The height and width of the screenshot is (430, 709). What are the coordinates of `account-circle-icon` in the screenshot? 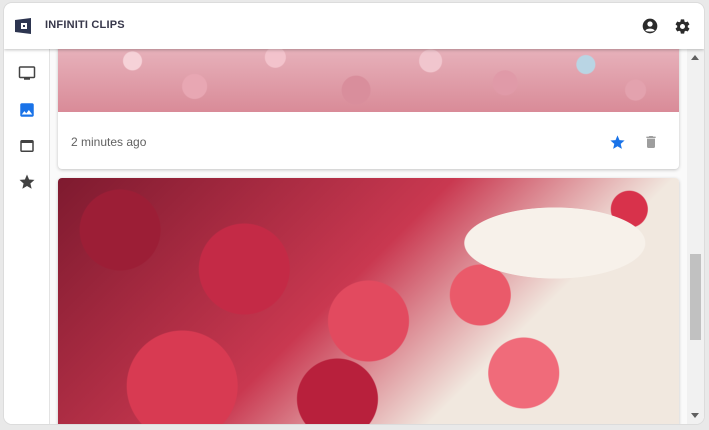 It's located at (650, 26).